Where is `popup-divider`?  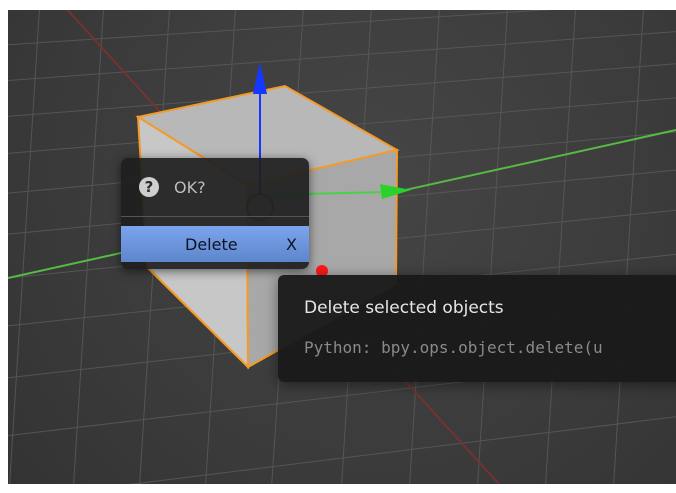
popup-divider is located at coordinates (215, 216).